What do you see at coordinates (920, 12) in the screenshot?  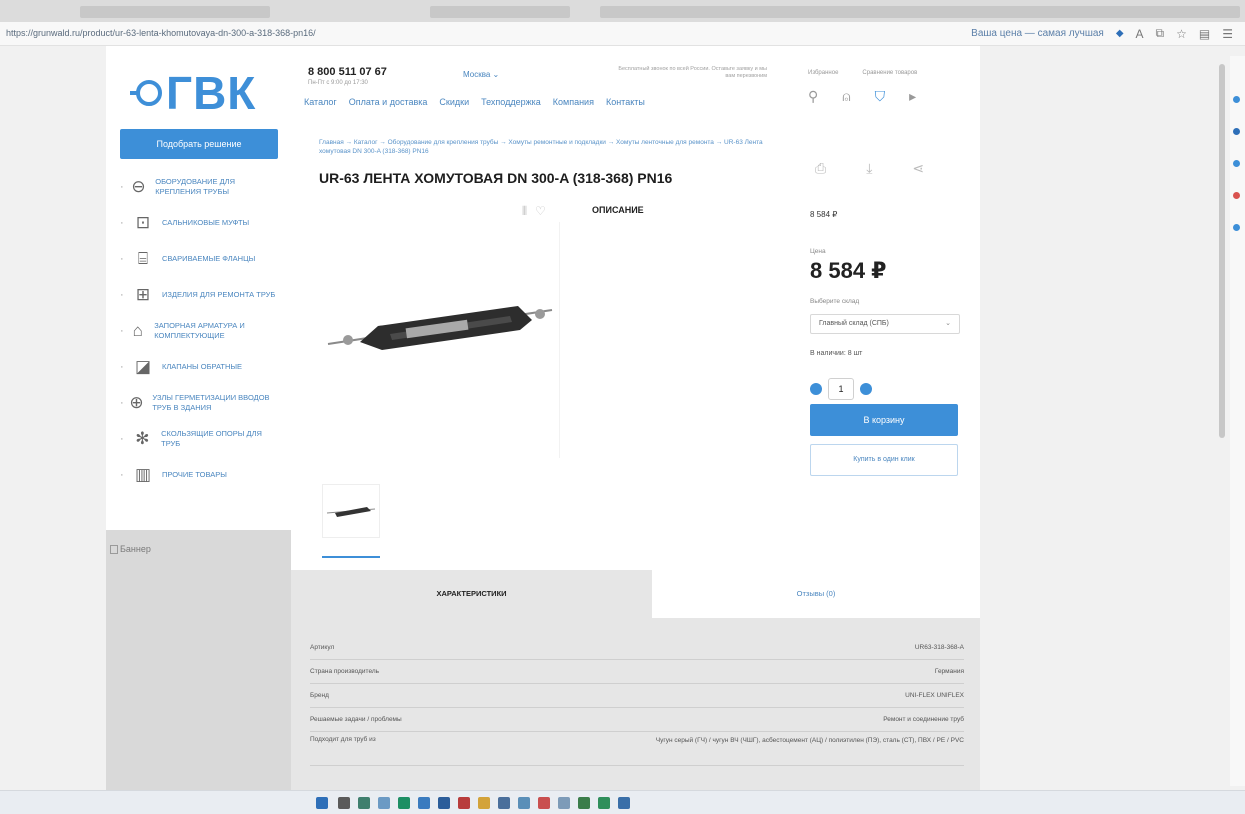 I see `browser-tab-active` at bounding box center [920, 12].